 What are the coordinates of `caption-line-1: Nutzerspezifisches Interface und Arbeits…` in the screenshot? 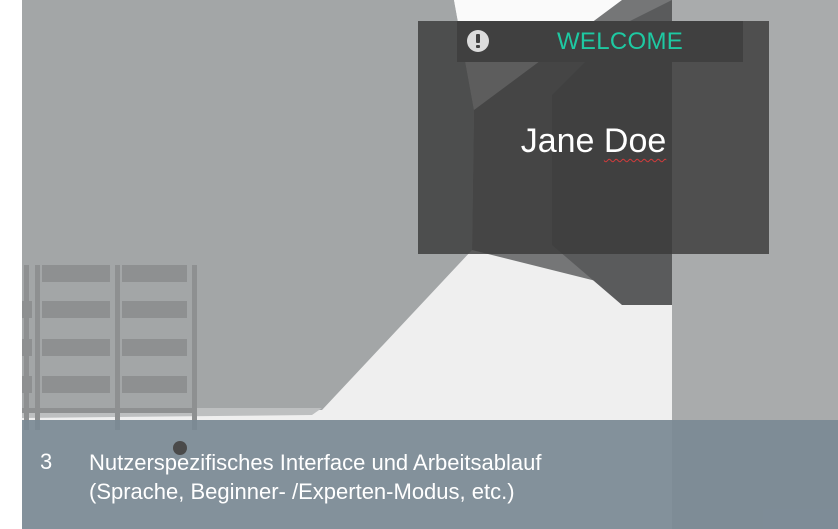 It's located at (315, 462).